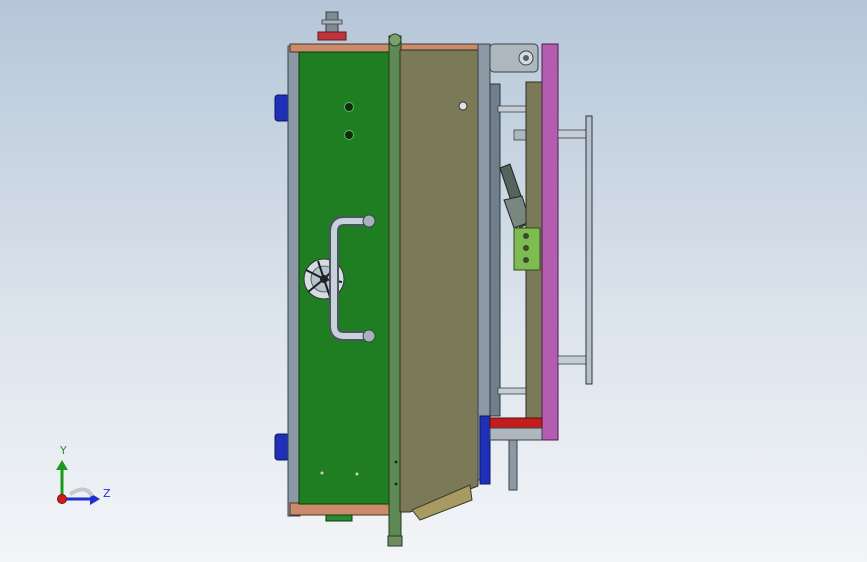 This screenshot has width=867, height=562. What do you see at coordinates (83, 474) in the screenshot?
I see `orientation-triad: Y Z` at bounding box center [83, 474].